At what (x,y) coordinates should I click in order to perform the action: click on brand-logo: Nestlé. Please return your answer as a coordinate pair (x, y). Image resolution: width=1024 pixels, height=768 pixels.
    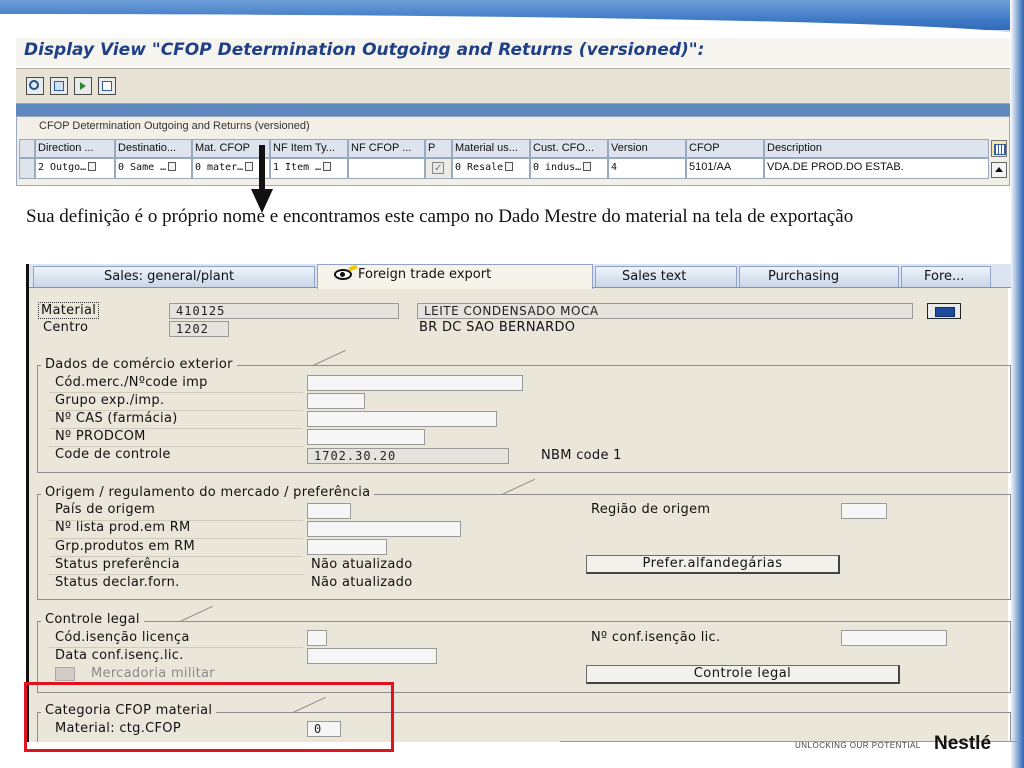
    Looking at the image, I should click on (963, 743).